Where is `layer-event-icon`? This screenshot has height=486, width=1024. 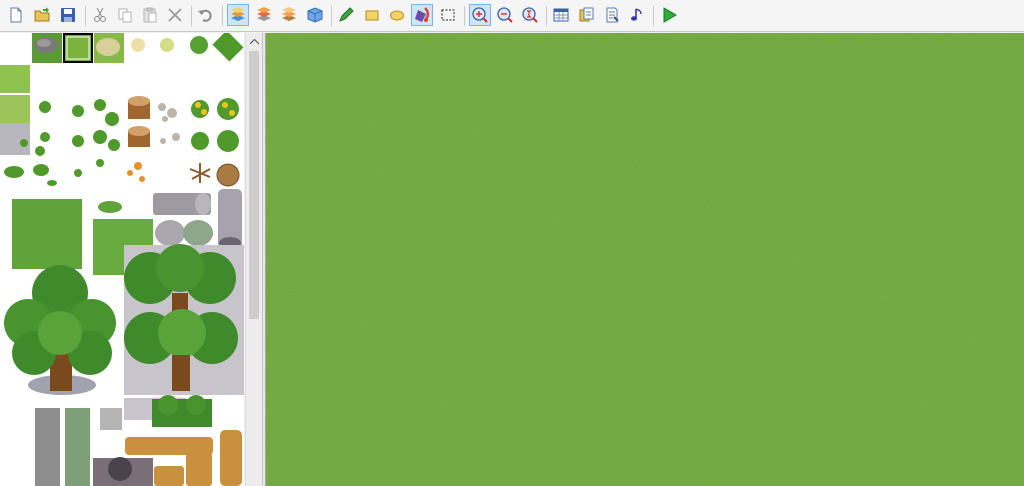
layer-event-icon is located at coordinates (289, 15).